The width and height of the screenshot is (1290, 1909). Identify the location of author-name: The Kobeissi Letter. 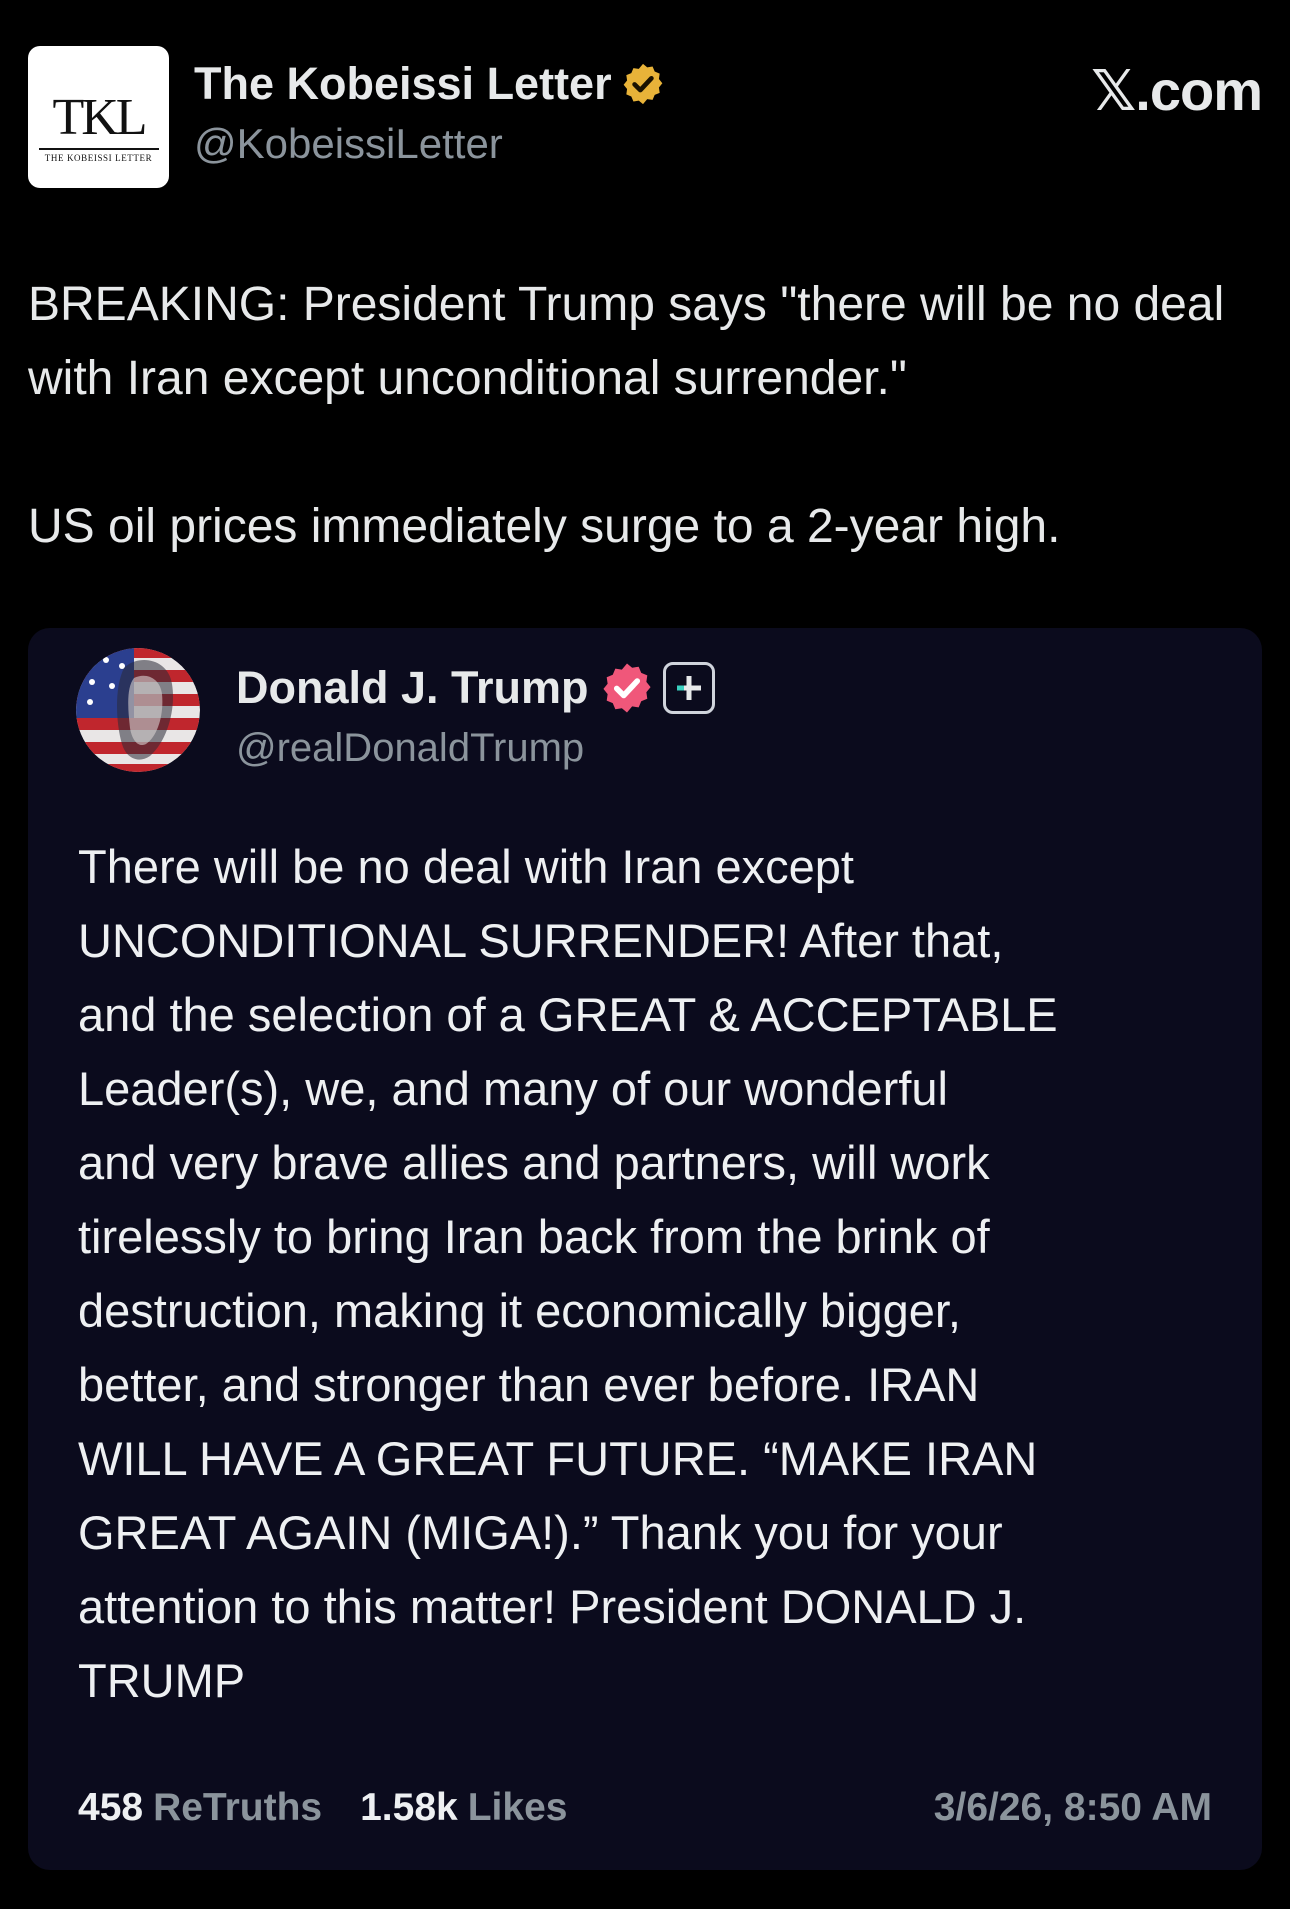
(403, 84).